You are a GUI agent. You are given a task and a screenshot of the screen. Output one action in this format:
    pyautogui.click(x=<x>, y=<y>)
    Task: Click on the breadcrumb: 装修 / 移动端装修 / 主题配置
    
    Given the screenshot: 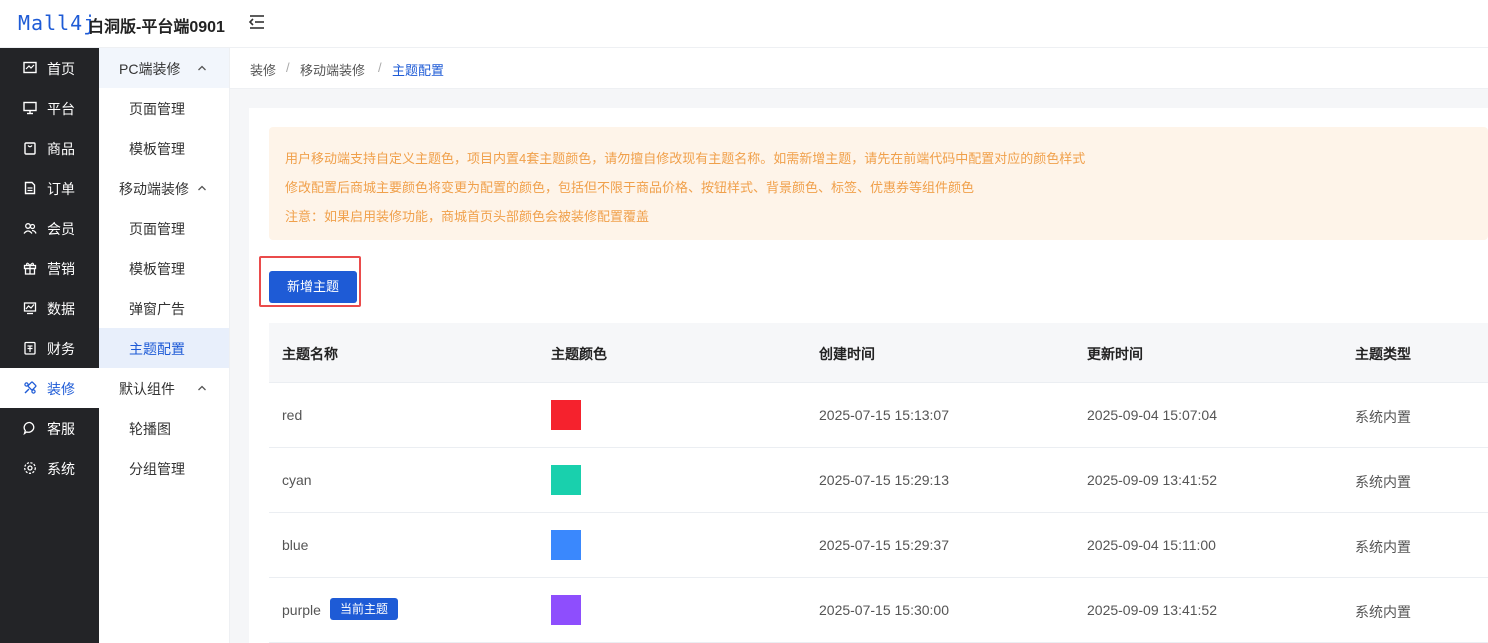 What is the action you would take?
    pyautogui.click(x=859, y=68)
    